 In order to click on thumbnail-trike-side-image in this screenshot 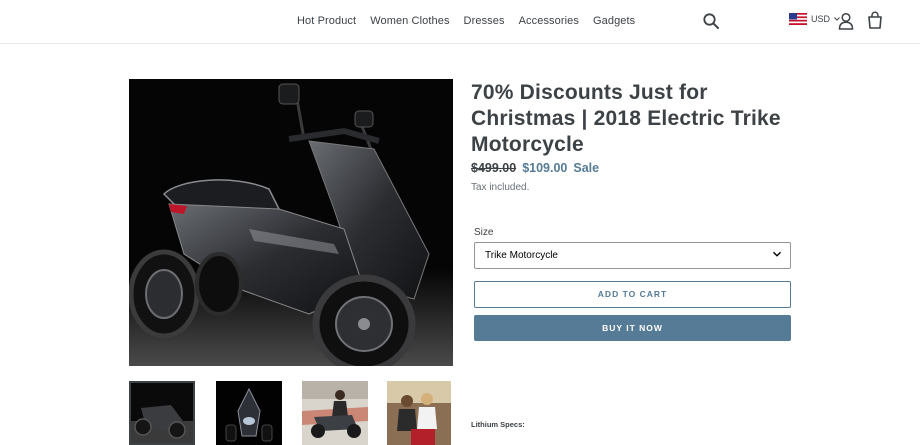, I will do `click(162, 413)`.